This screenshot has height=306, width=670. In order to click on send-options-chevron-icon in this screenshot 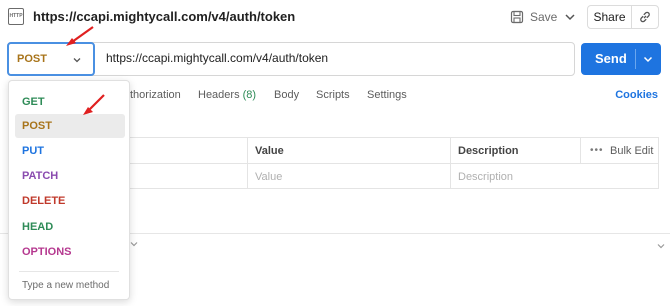, I will do `click(648, 59)`.